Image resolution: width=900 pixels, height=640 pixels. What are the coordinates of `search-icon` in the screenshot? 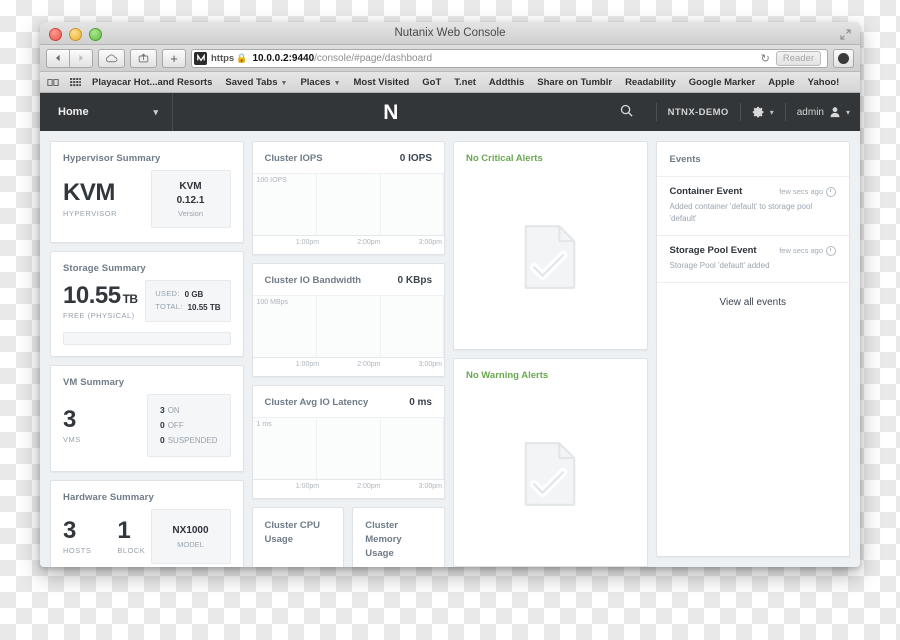 It's located at (626, 112).